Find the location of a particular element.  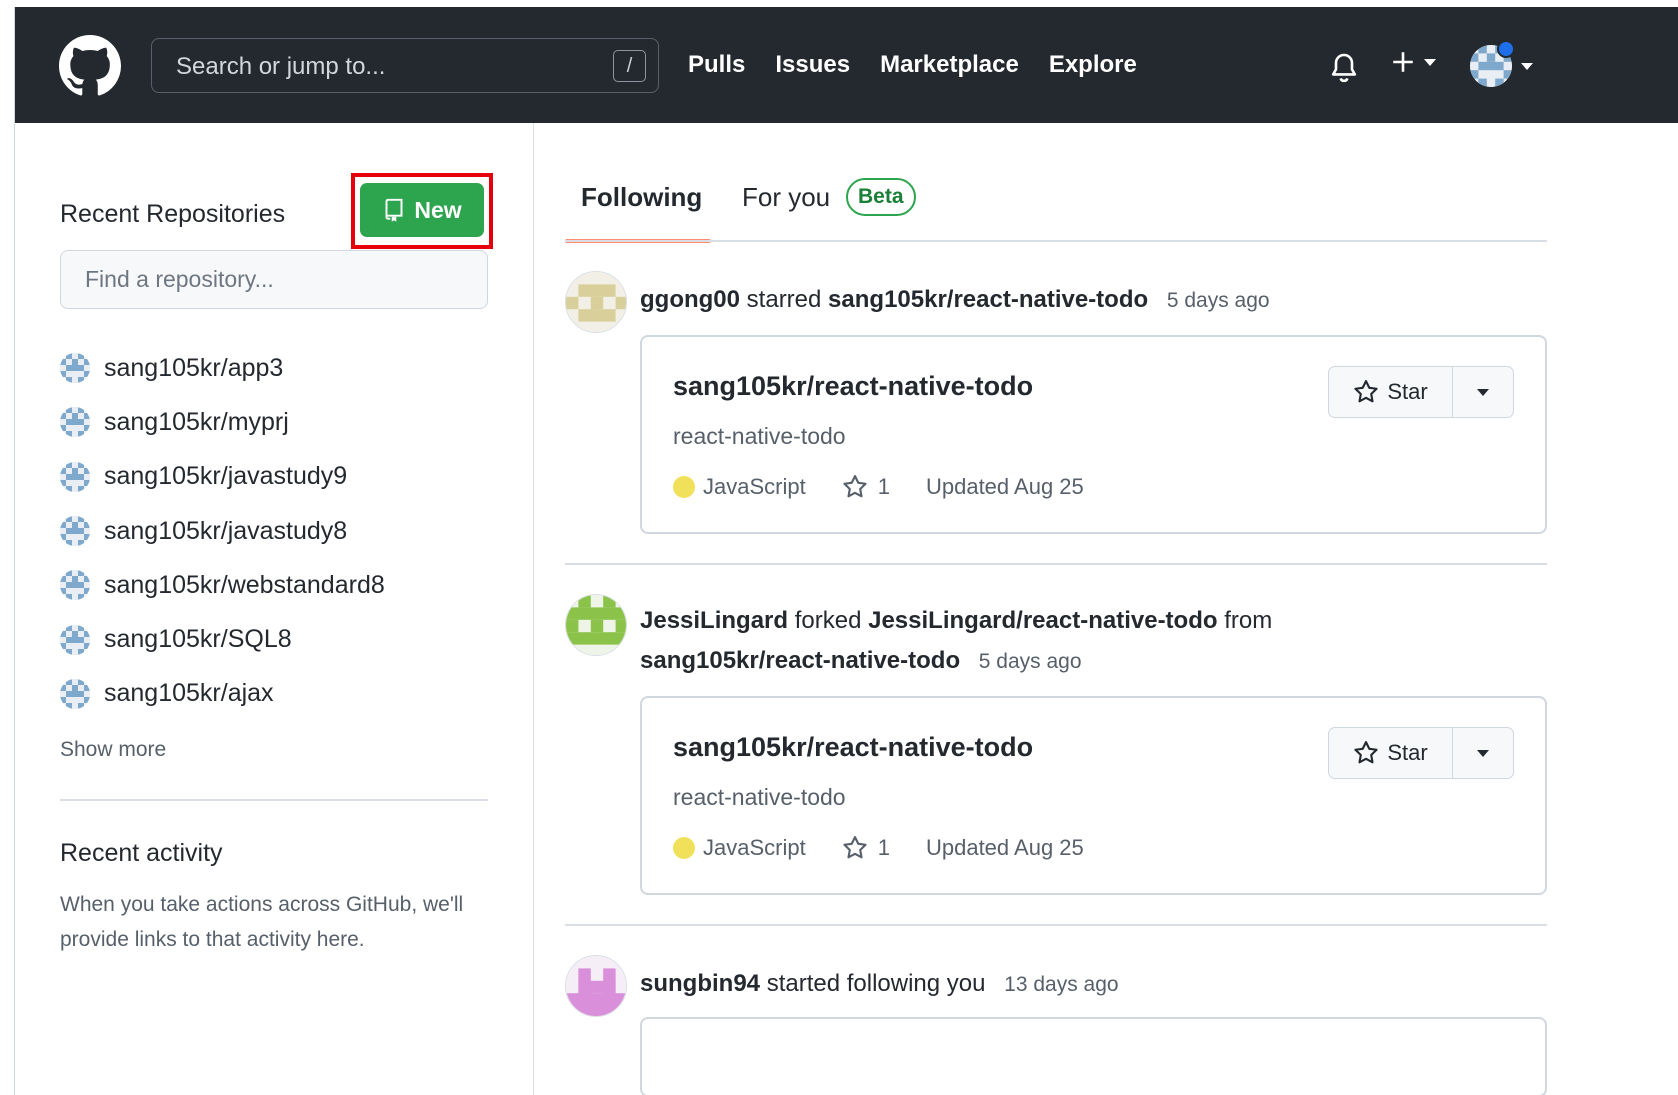

plus-icon is located at coordinates (1403, 62).